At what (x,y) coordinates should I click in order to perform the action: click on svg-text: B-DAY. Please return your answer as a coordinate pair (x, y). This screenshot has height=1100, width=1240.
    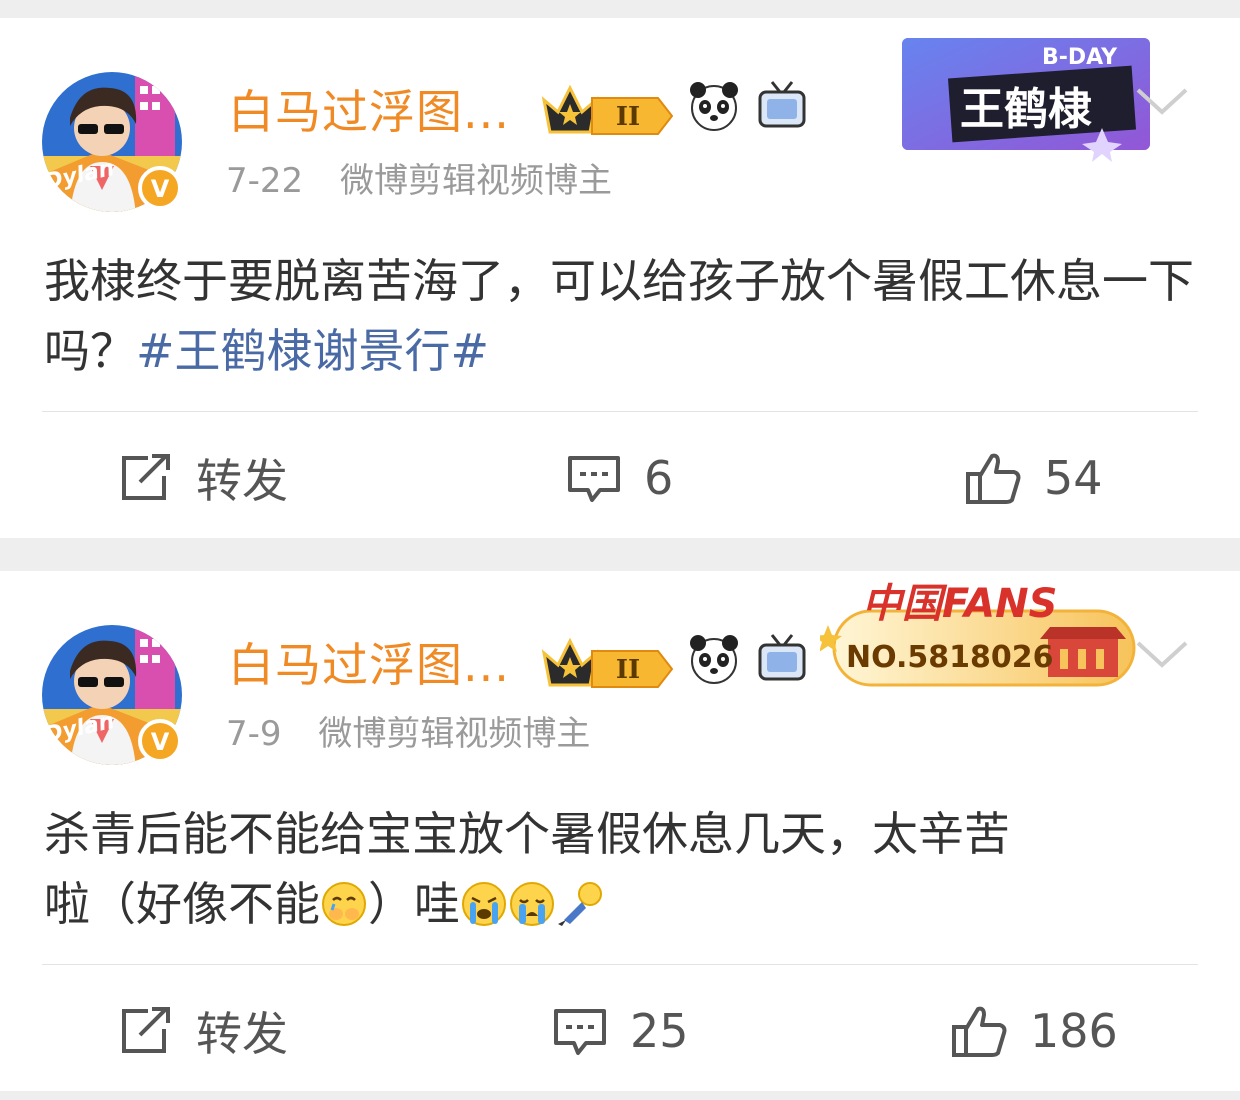
    Looking at the image, I should click on (1080, 57).